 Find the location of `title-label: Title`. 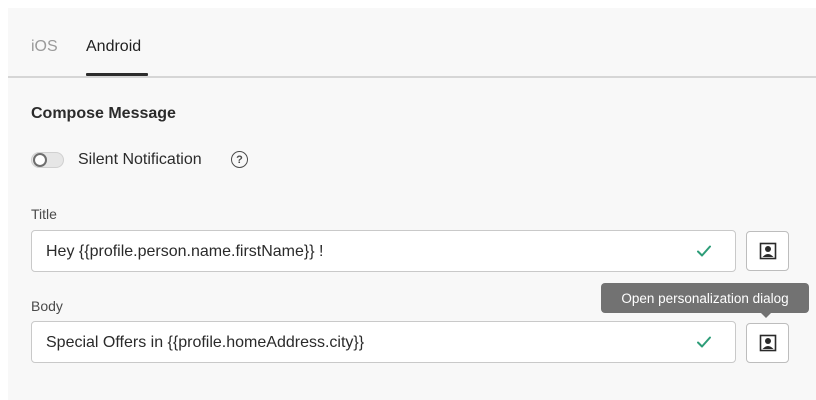

title-label: Title is located at coordinates (44, 214).